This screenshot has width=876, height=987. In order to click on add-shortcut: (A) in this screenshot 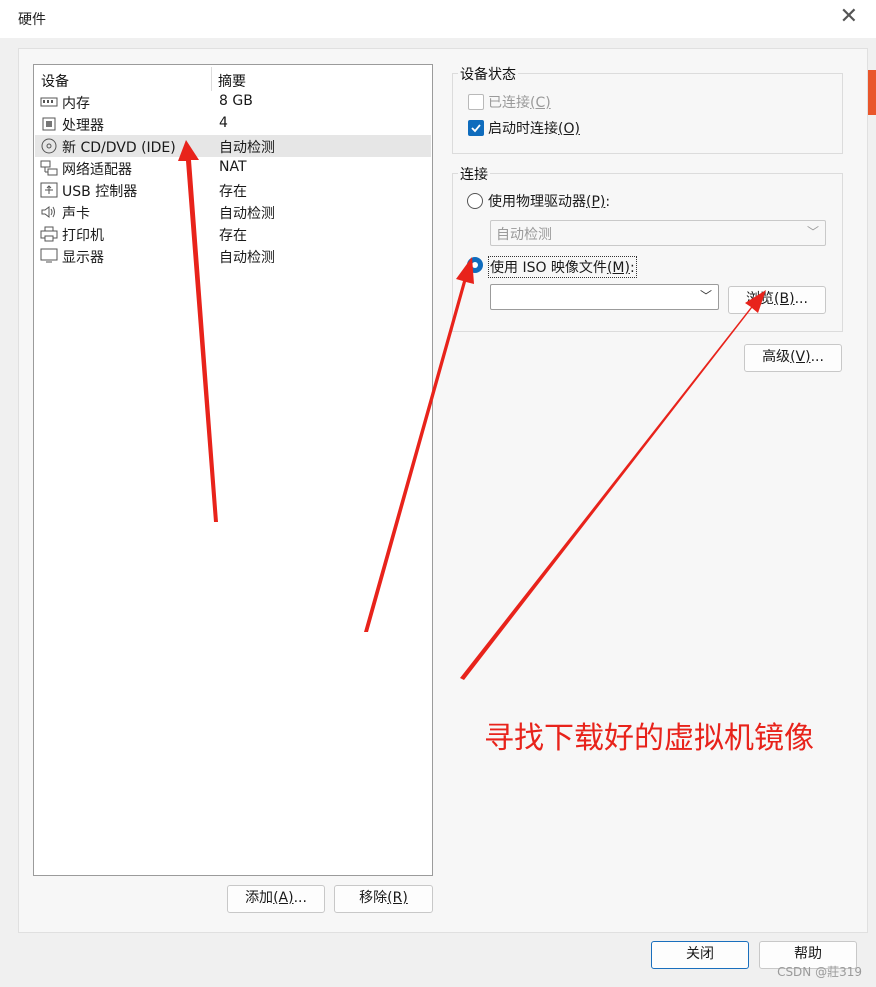, I will do `click(283, 898)`.